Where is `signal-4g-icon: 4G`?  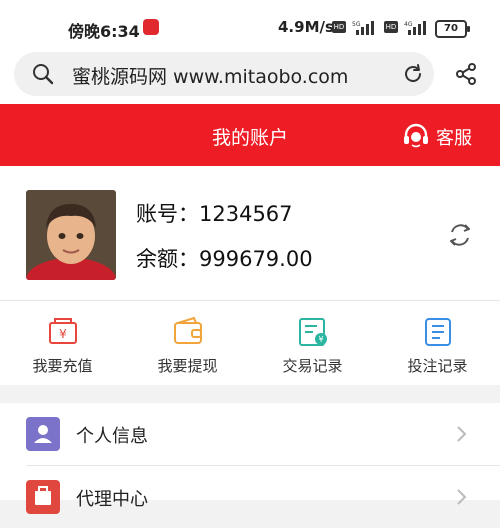 signal-4g-icon: 4G is located at coordinates (415, 28).